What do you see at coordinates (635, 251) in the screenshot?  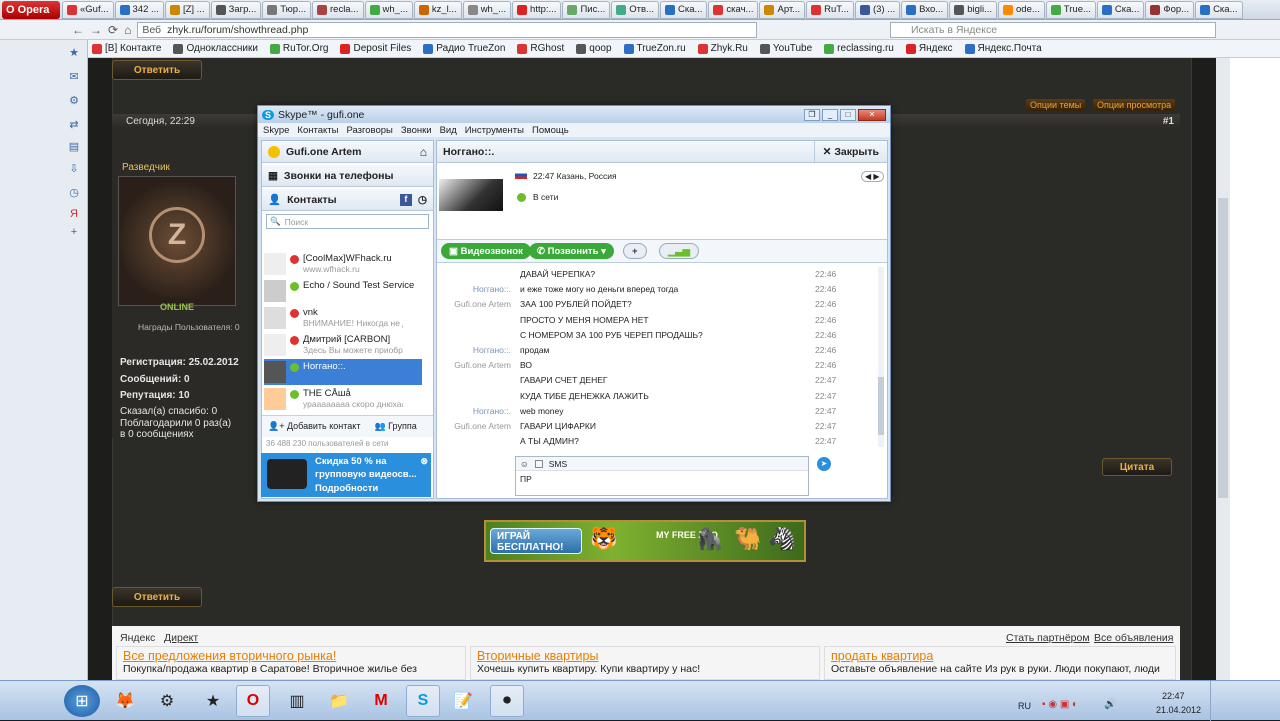 I see `add-participant-icon: +` at bounding box center [635, 251].